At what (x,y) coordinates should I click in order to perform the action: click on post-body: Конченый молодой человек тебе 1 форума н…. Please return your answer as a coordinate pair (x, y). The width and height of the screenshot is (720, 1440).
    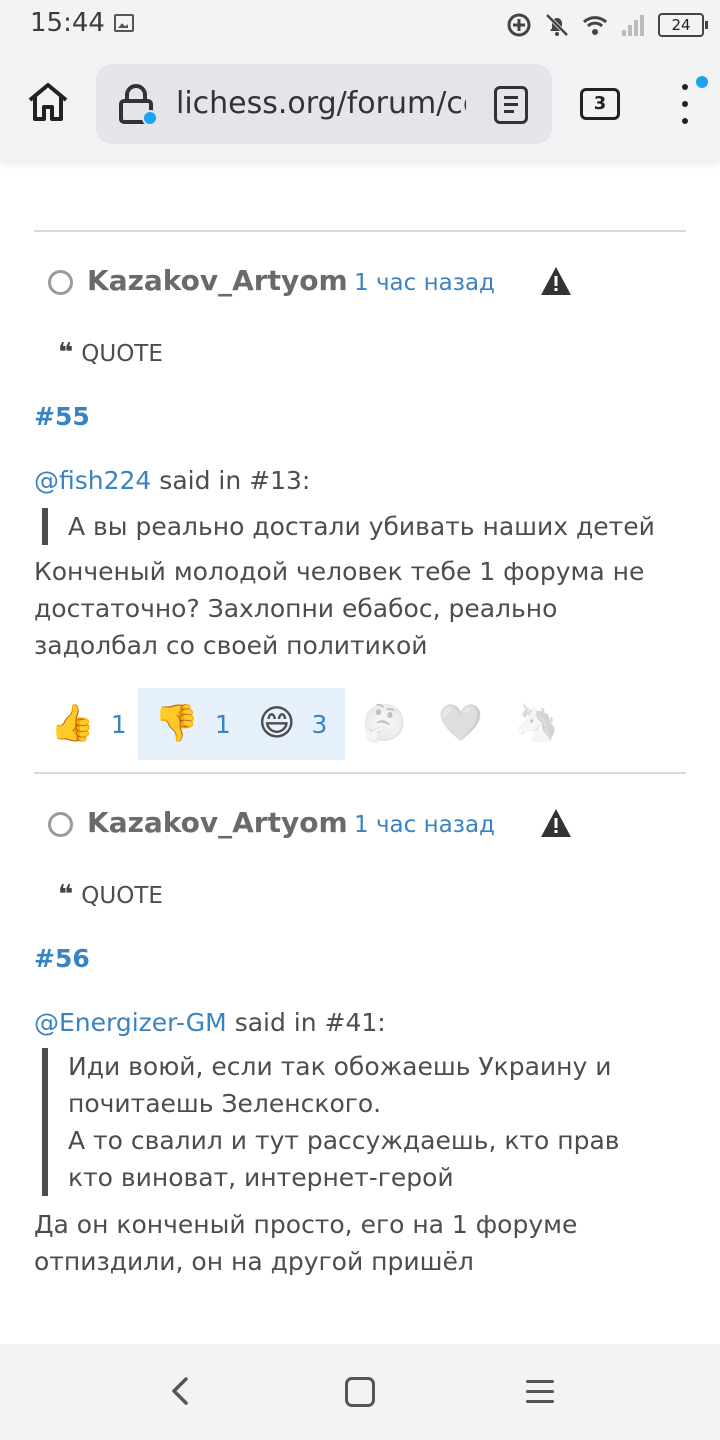
    Looking at the image, I should click on (339, 608).